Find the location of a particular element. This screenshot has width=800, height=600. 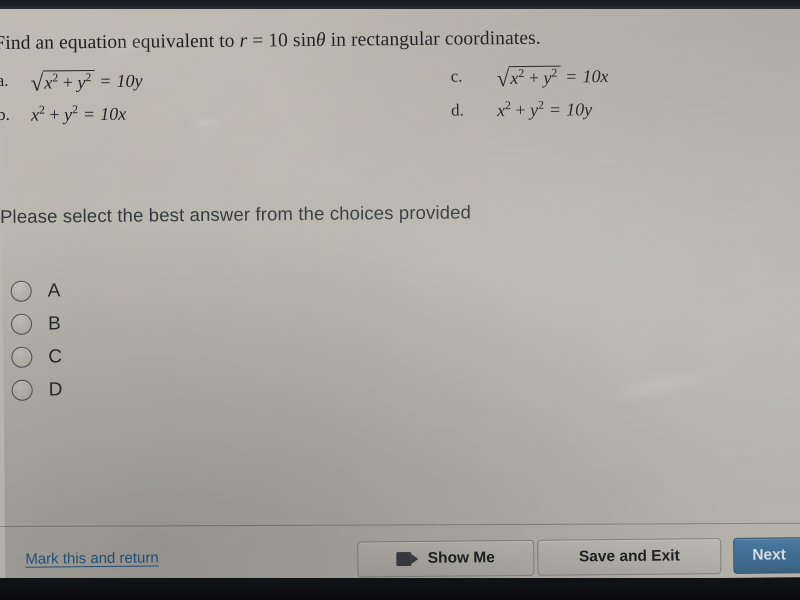

choice-d-equation: x2 + y2 = 10y is located at coordinates (544, 109).